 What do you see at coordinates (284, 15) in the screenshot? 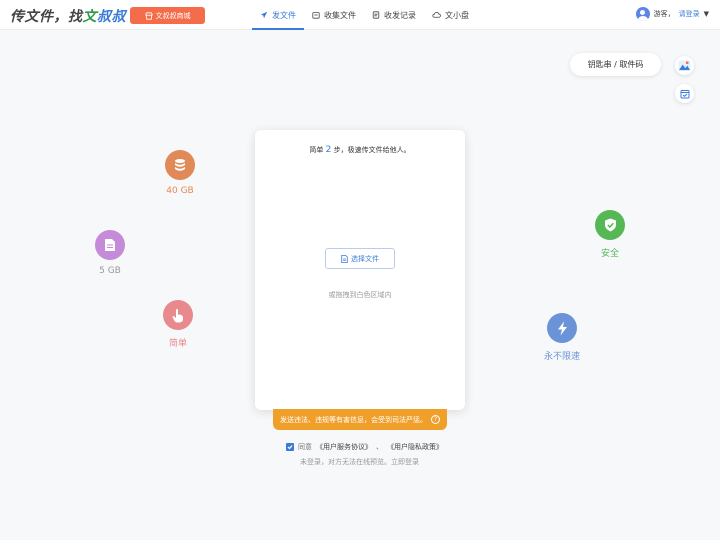
I see `nav-send-file-label: 发文件` at bounding box center [284, 15].